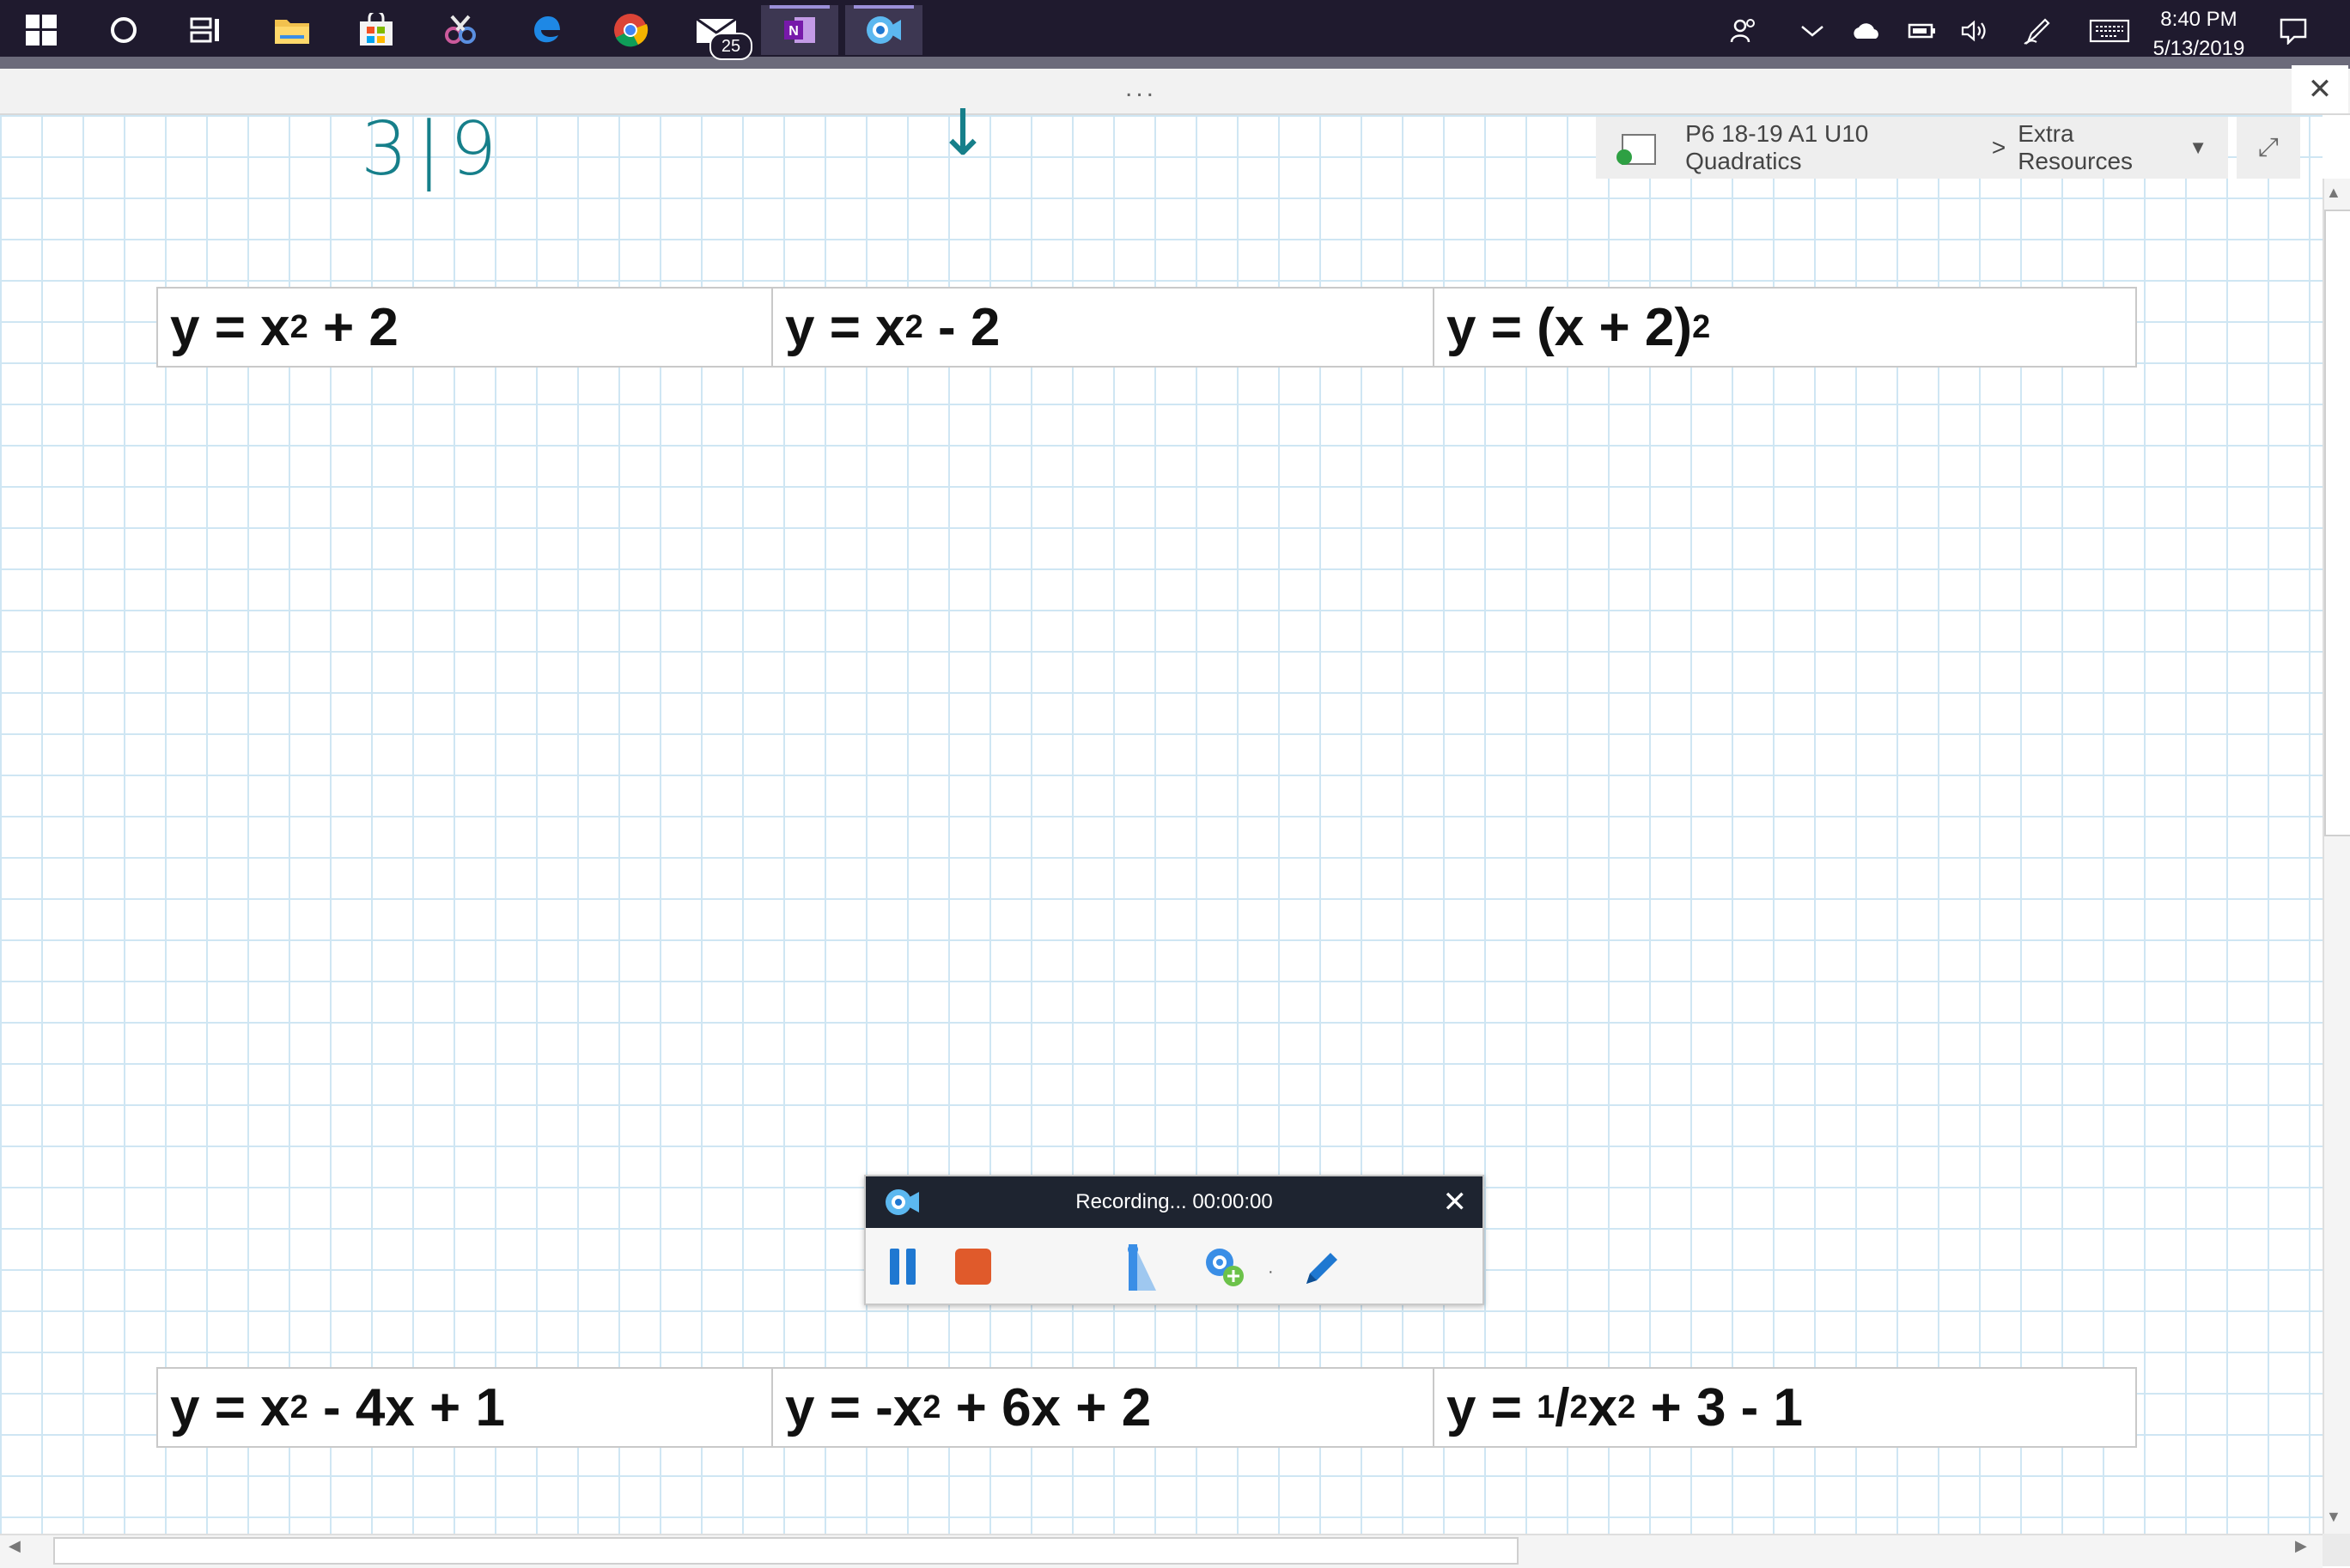 The height and width of the screenshot is (1568, 2350). What do you see at coordinates (292, 30) in the screenshot?
I see `file-explorer-icon` at bounding box center [292, 30].